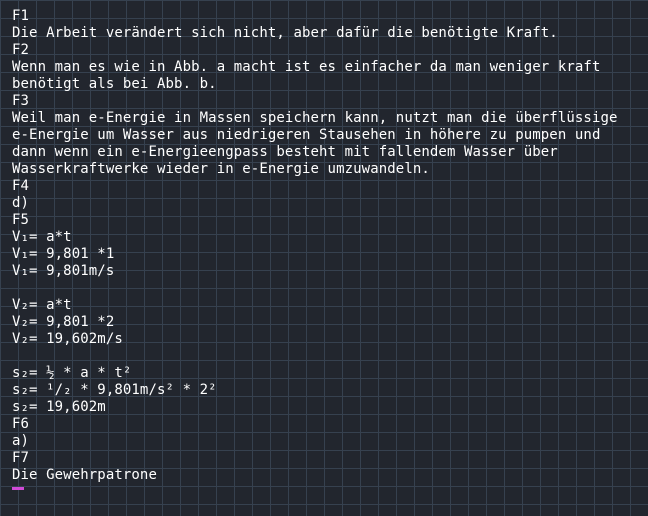 Image resolution: width=648 pixels, height=516 pixels. Describe the element at coordinates (21, 50) in the screenshot. I see `editor-line: F2` at that location.